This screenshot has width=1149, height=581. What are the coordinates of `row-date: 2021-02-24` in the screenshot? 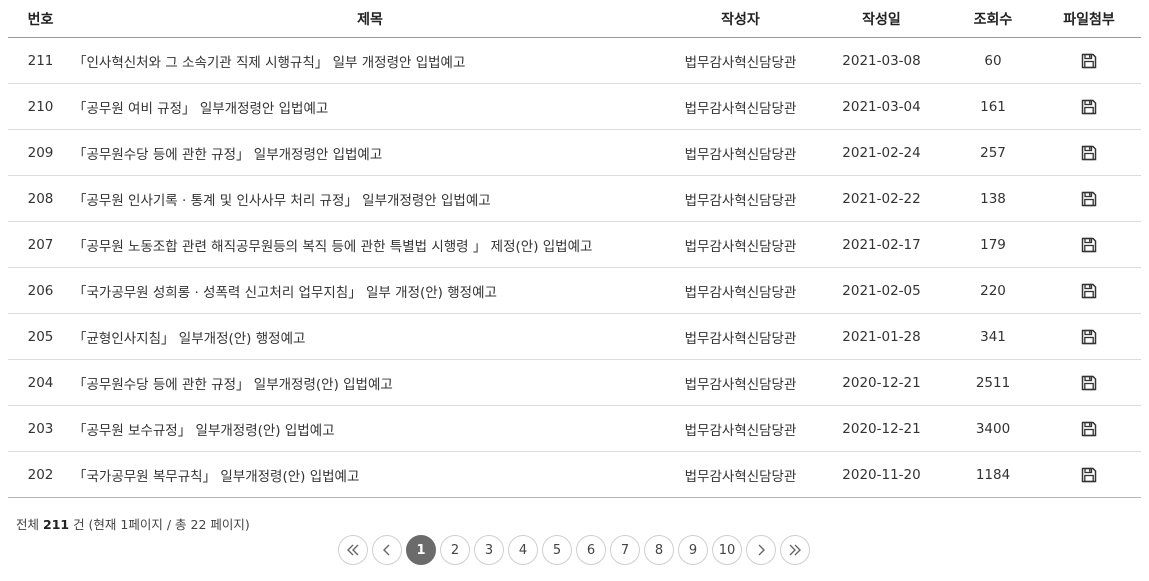 It's located at (881, 152).